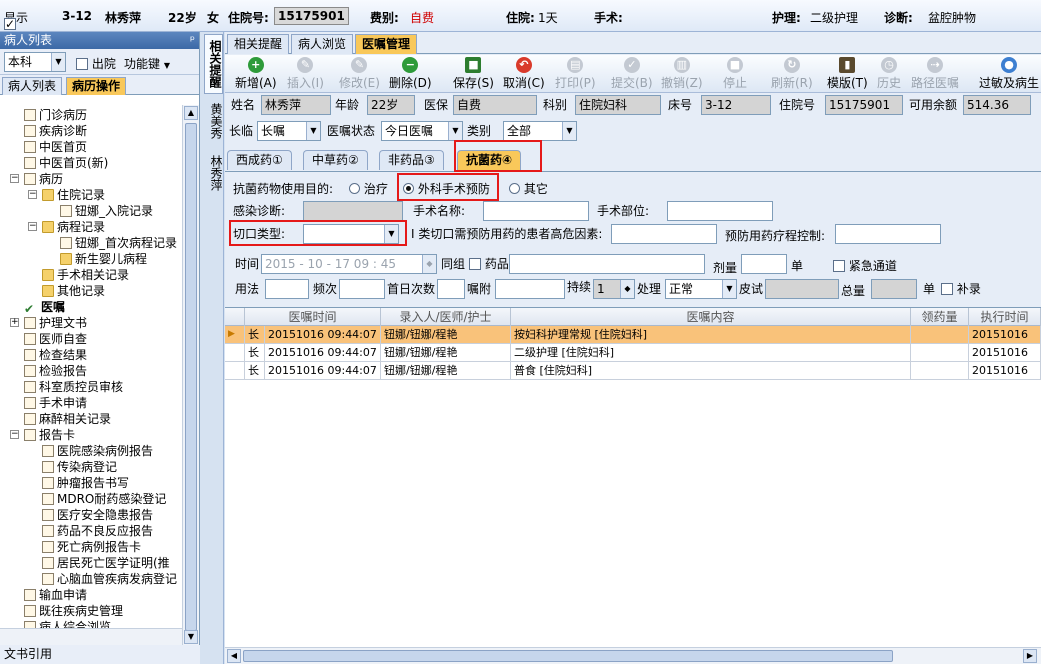 This screenshot has width=1041, height=664. Describe the element at coordinates (73, 291) in the screenshot. I see `tree-item-other-records: 其他记录` at that location.